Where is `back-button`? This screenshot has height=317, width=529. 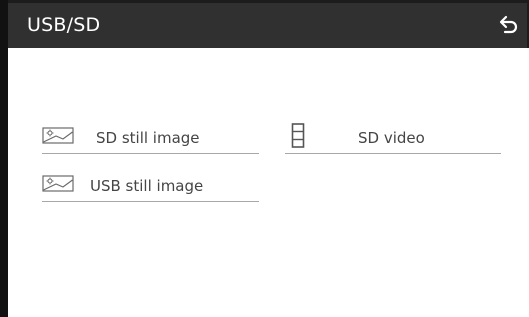
back-button is located at coordinates (510, 24).